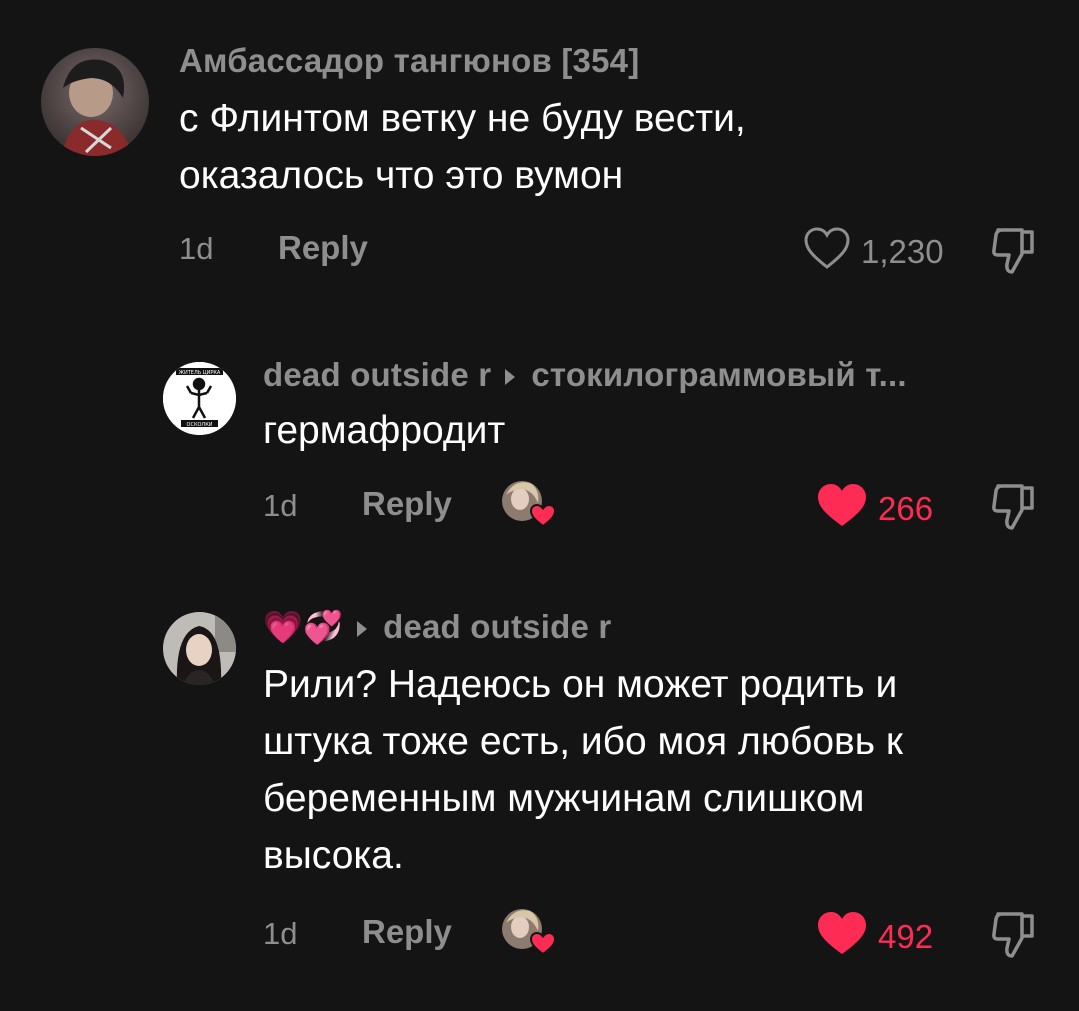 This screenshot has height=1011, width=1079. Describe the element at coordinates (827, 252) in the screenshot. I see `heart-outline-icon` at that location.